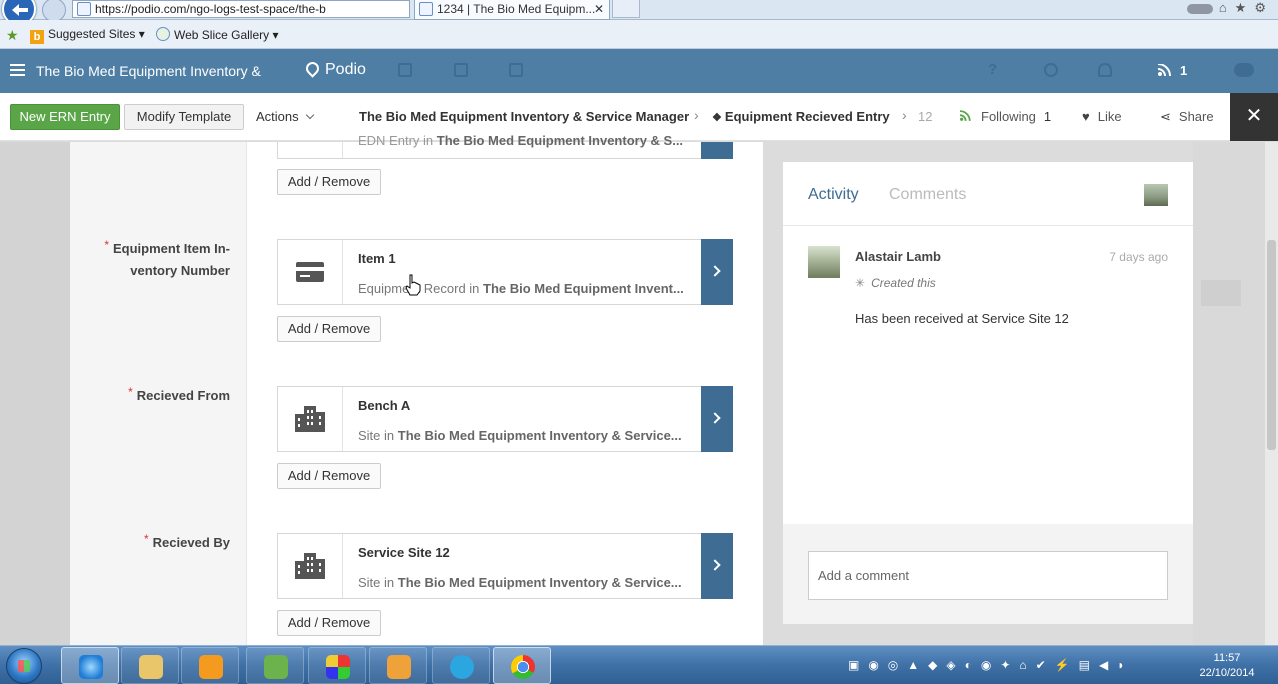 This screenshot has height=684, width=1278. Describe the element at coordinates (210, 665) in the screenshot. I see `taskbar-media-player` at that location.